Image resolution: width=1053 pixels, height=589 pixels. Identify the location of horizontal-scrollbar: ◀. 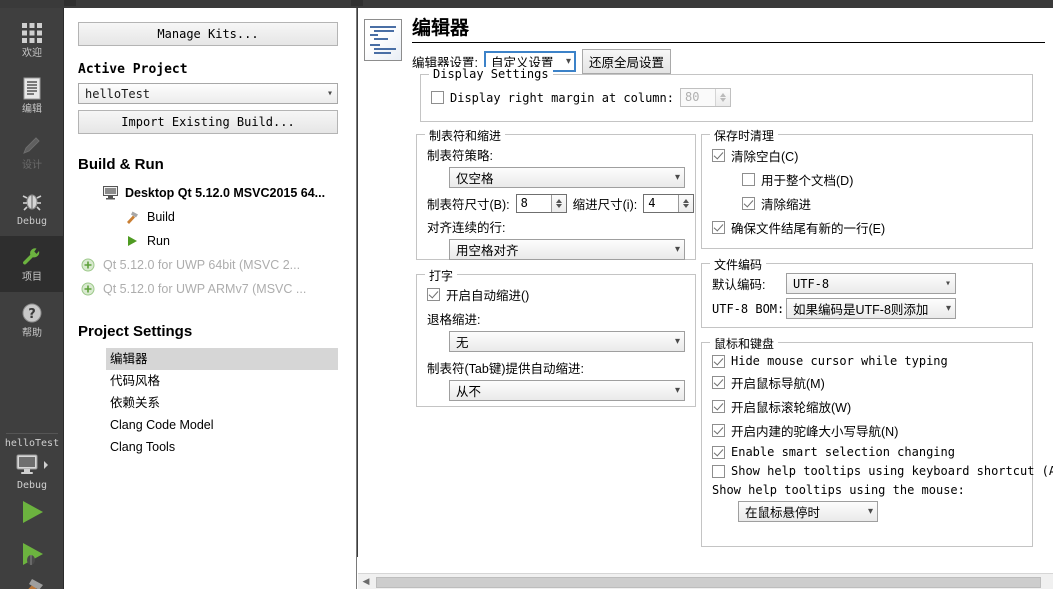
(705, 581).